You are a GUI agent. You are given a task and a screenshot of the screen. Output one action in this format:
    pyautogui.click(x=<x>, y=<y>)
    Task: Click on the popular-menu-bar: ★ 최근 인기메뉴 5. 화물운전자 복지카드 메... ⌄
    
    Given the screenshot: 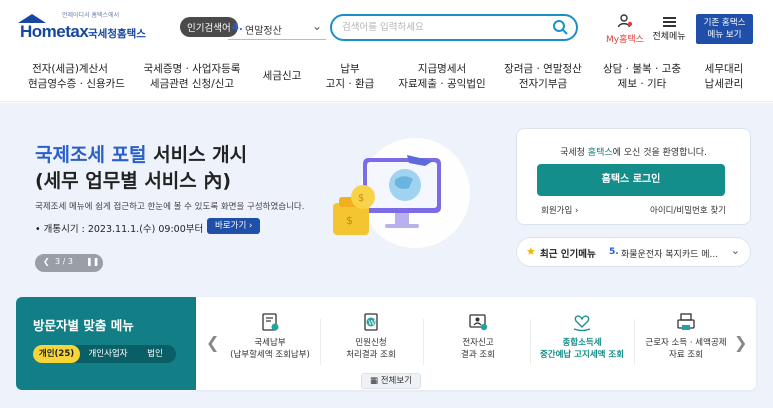 What is the action you would take?
    pyautogui.click(x=633, y=252)
    